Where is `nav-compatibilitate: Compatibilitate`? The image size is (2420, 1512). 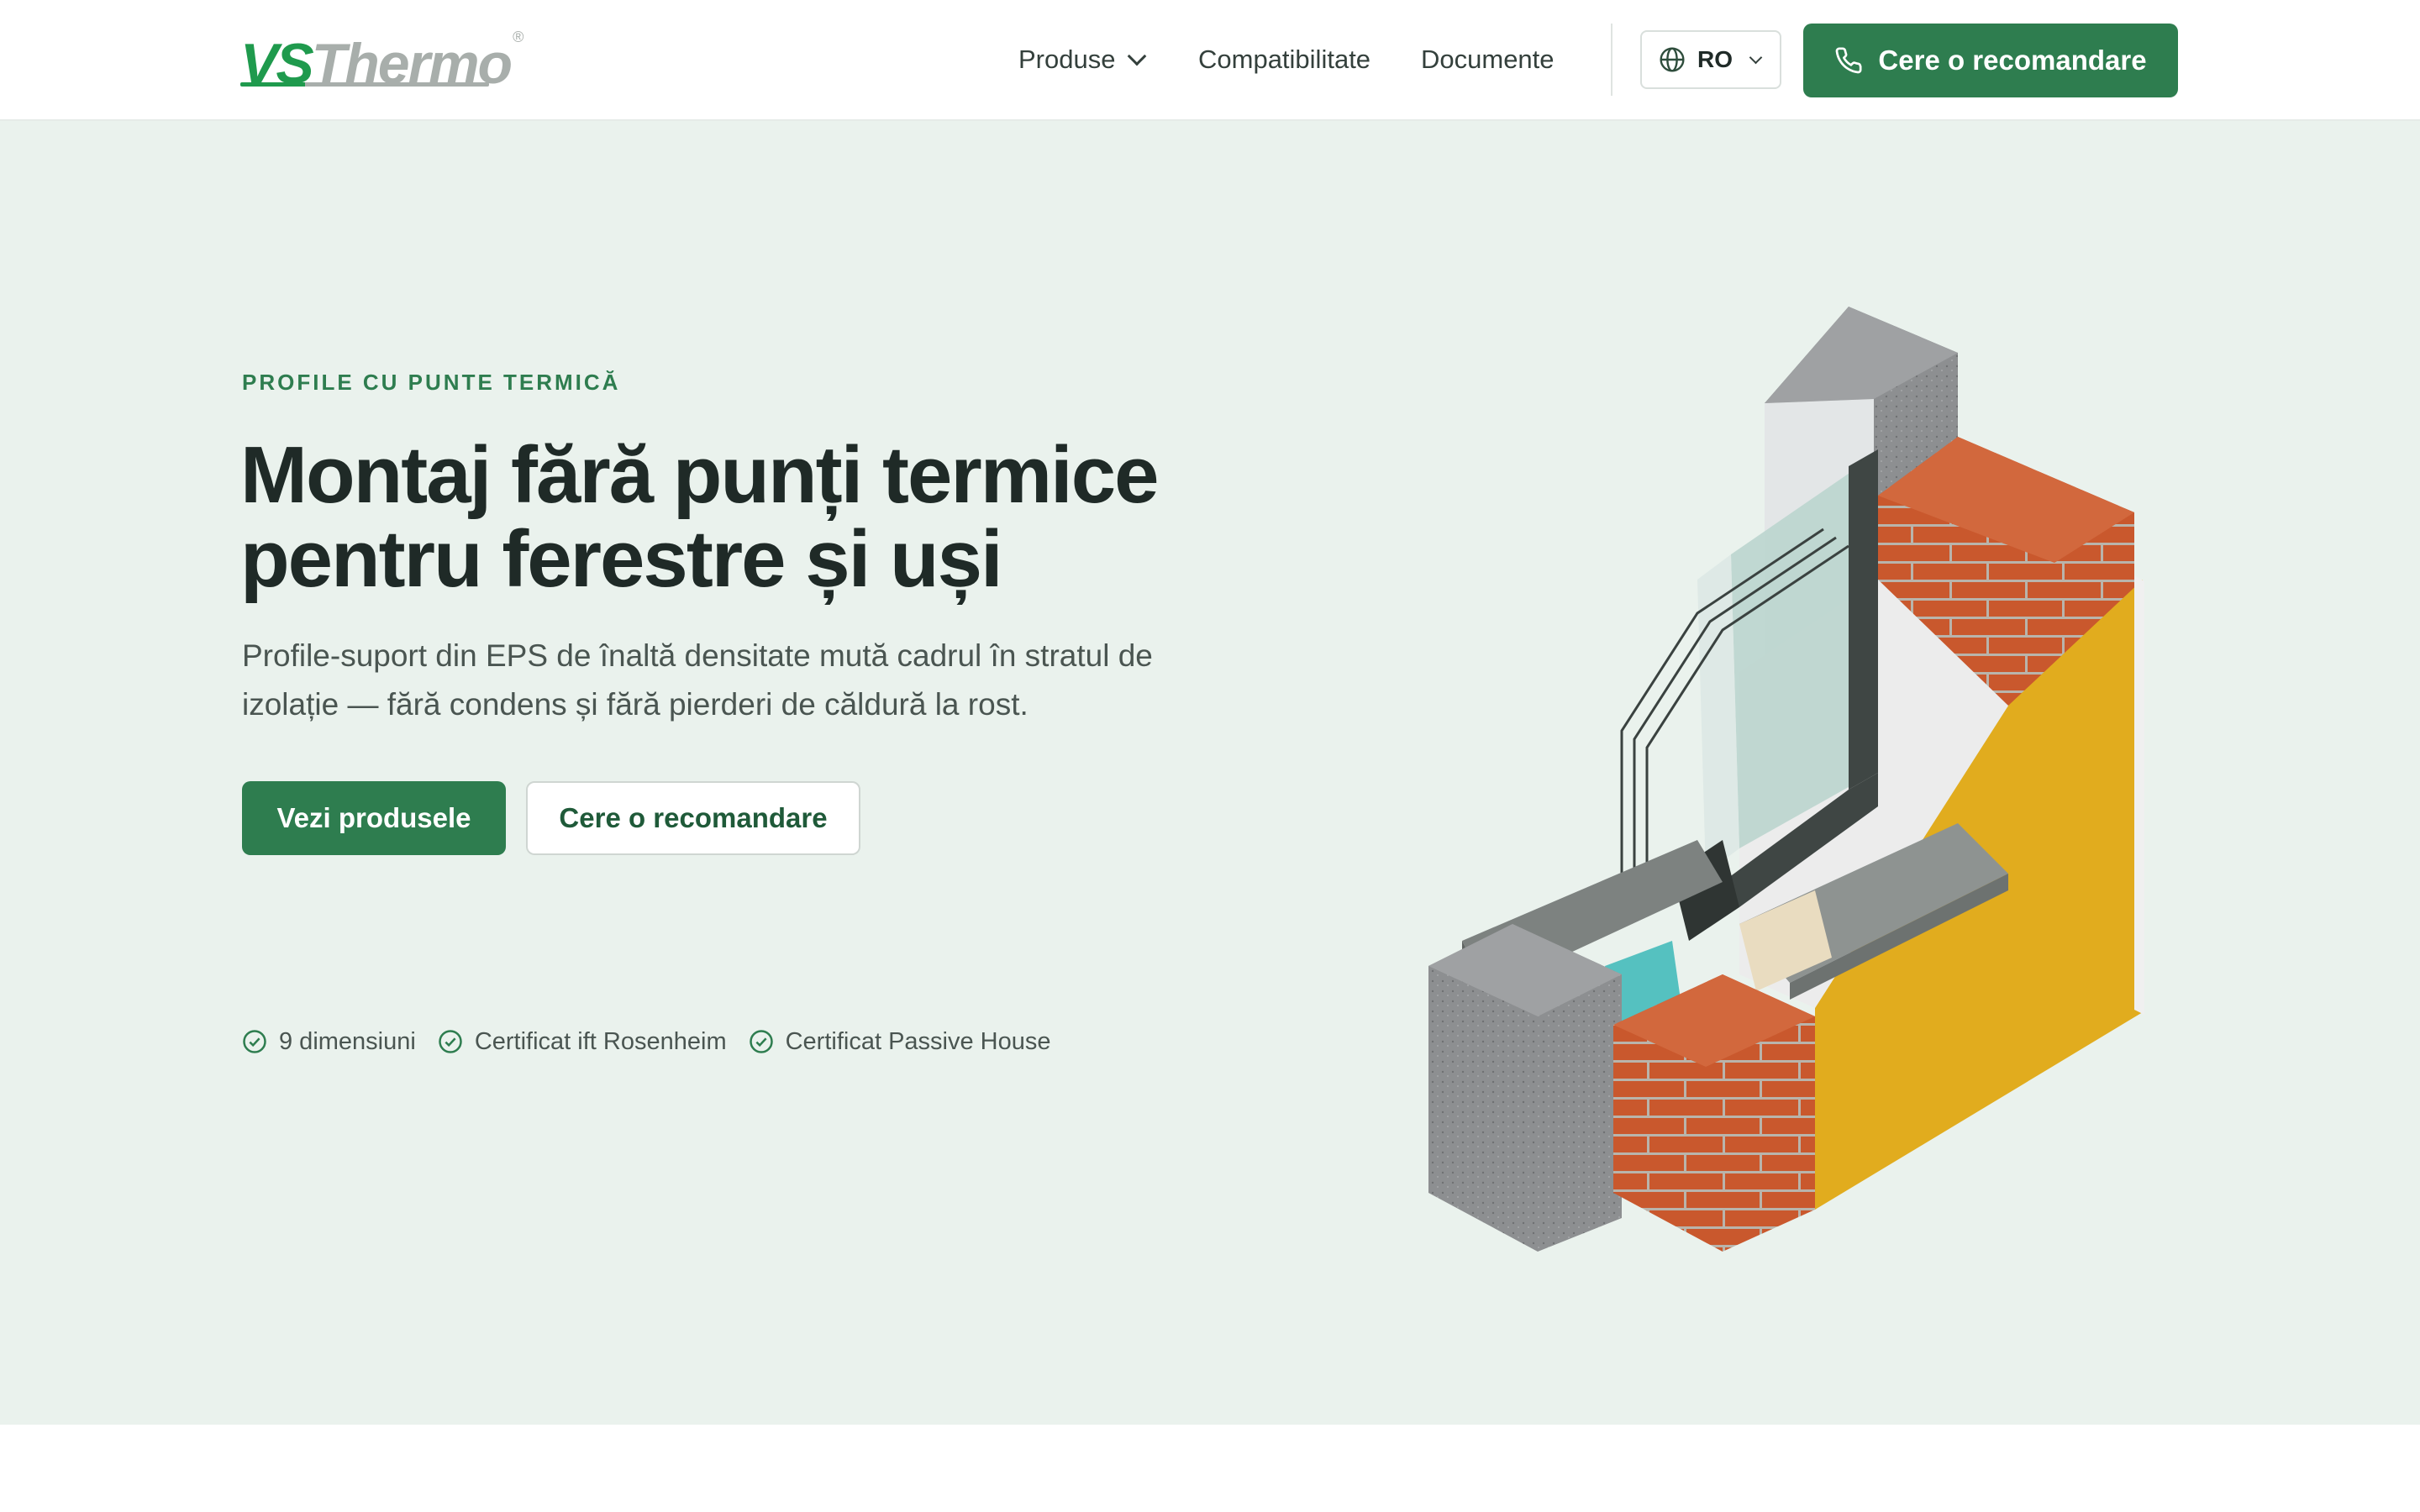
nav-compatibilitate: Compatibilitate is located at coordinates (1284, 59).